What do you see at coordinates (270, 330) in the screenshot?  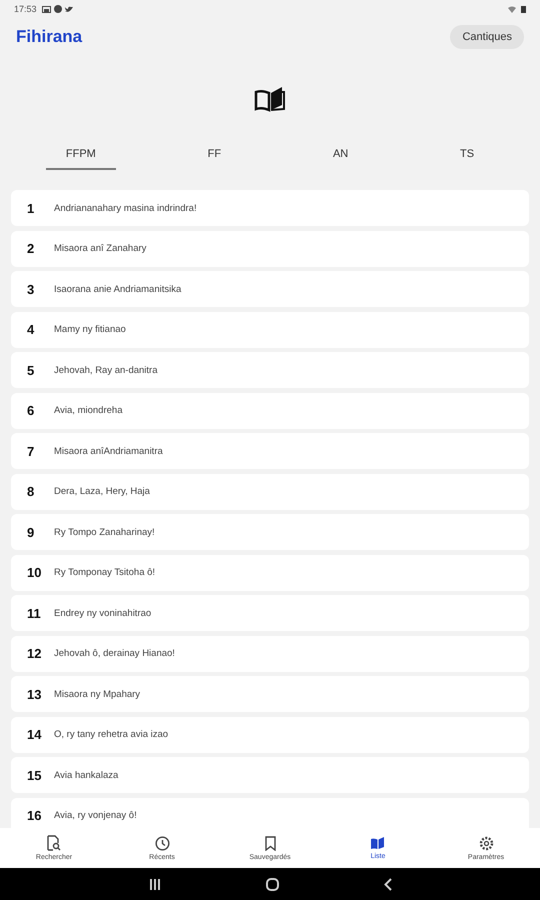 I see `hymn-row: 4 Mamy ny fitianao` at bounding box center [270, 330].